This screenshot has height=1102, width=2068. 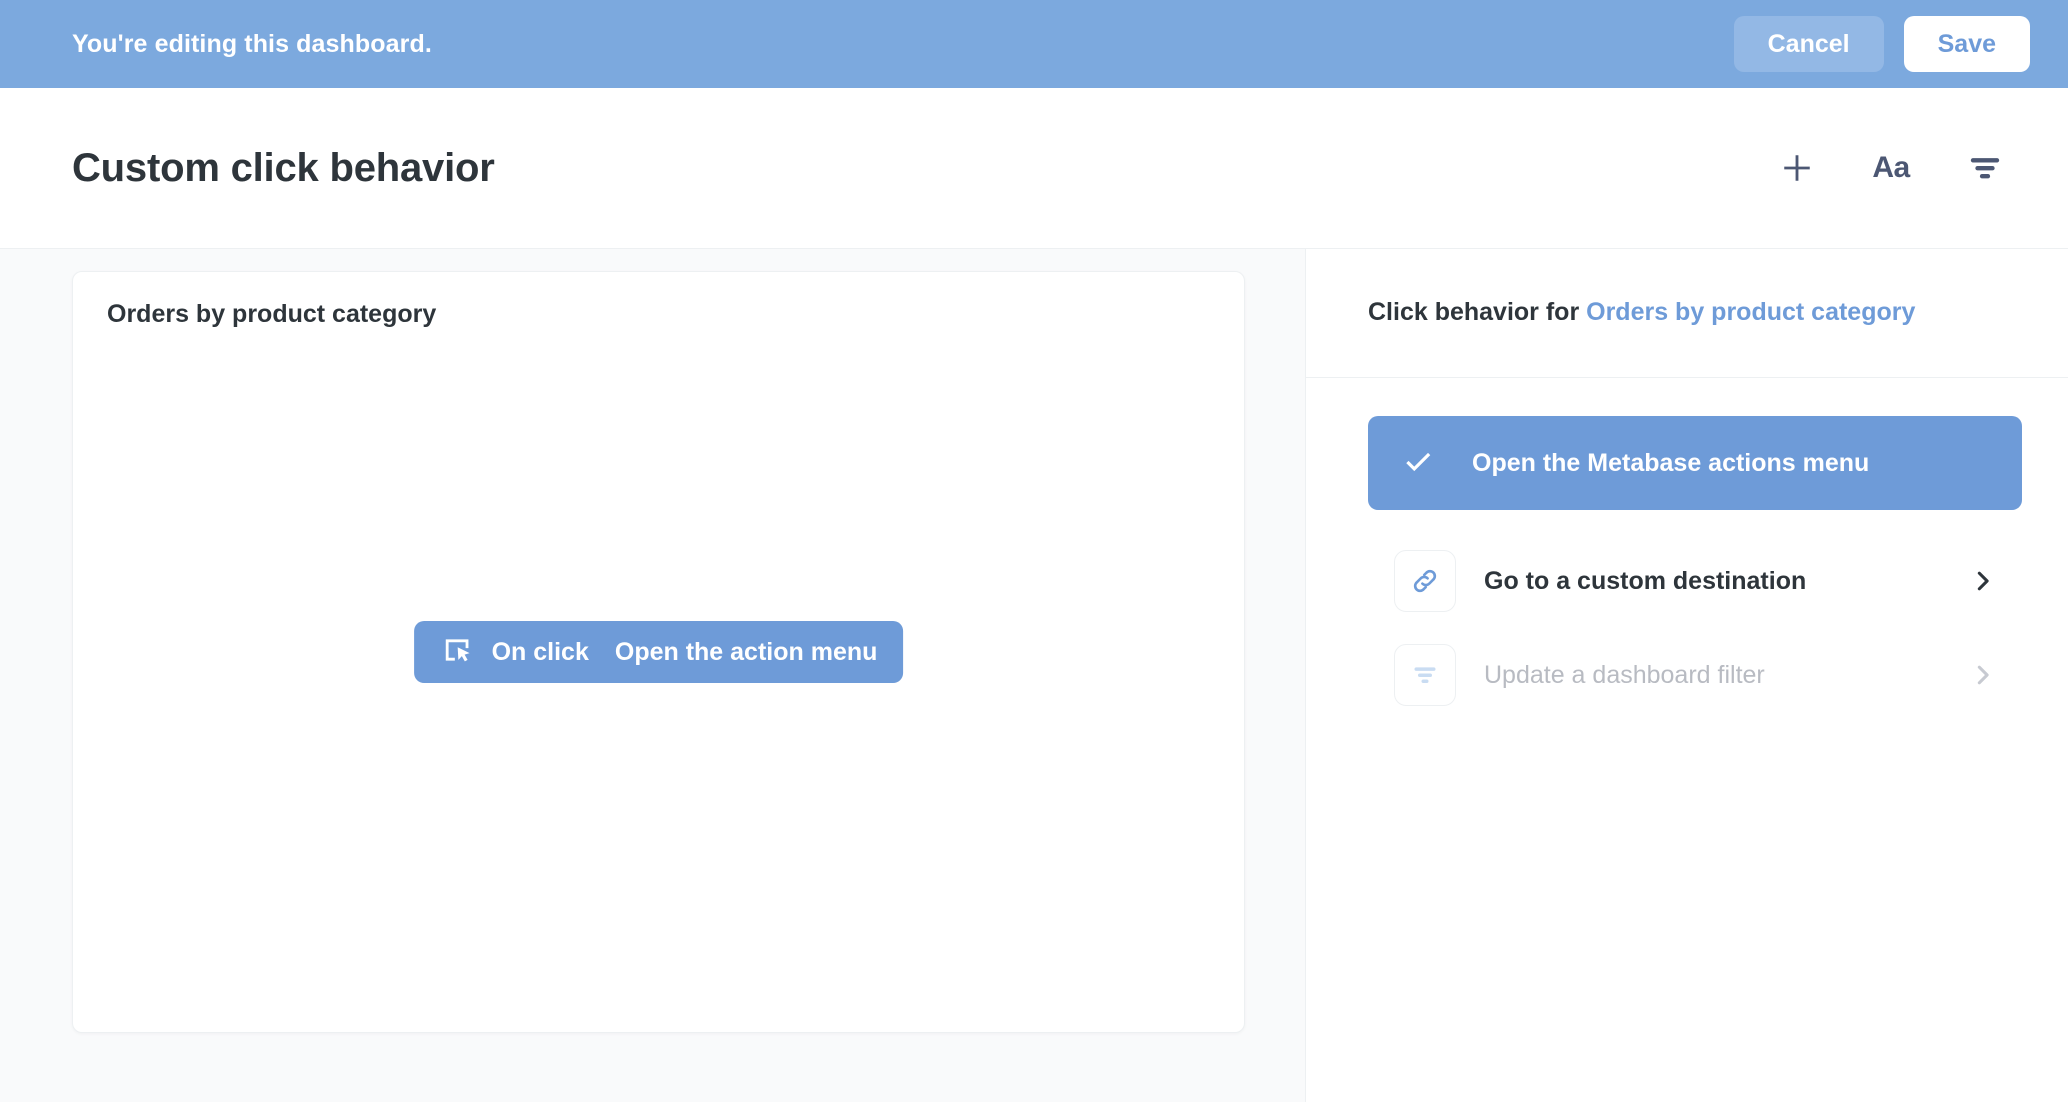 I want to click on text-card-icon: Aa, so click(x=1891, y=168).